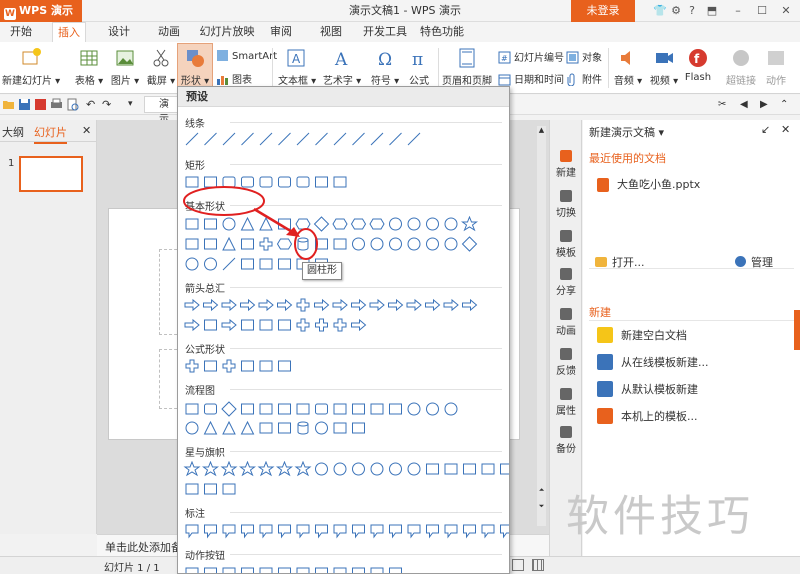 The image size is (800, 574). What do you see at coordinates (13, 132) in the screenshot?
I see `tab-outline: 大纲` at bounding box center [13, 132].